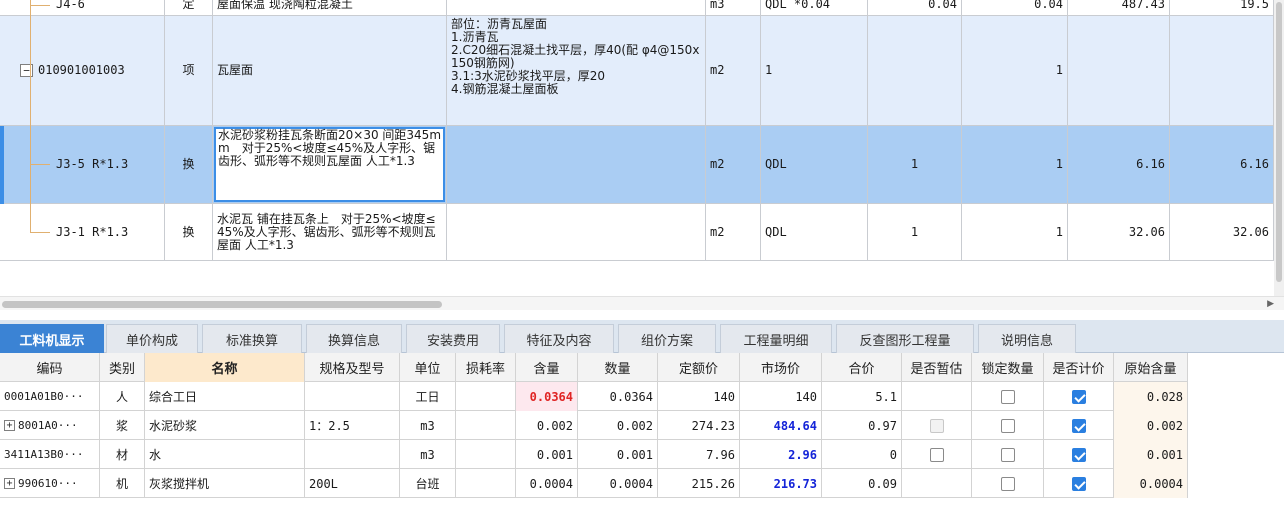 This screenshot has width=1284, height=530. I want to click on row-total-price: 19.5, so click(1222, 7).